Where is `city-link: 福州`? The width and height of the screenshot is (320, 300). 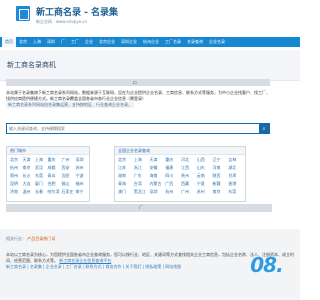 city-link: 福州 is located at coordinates (81, 184).